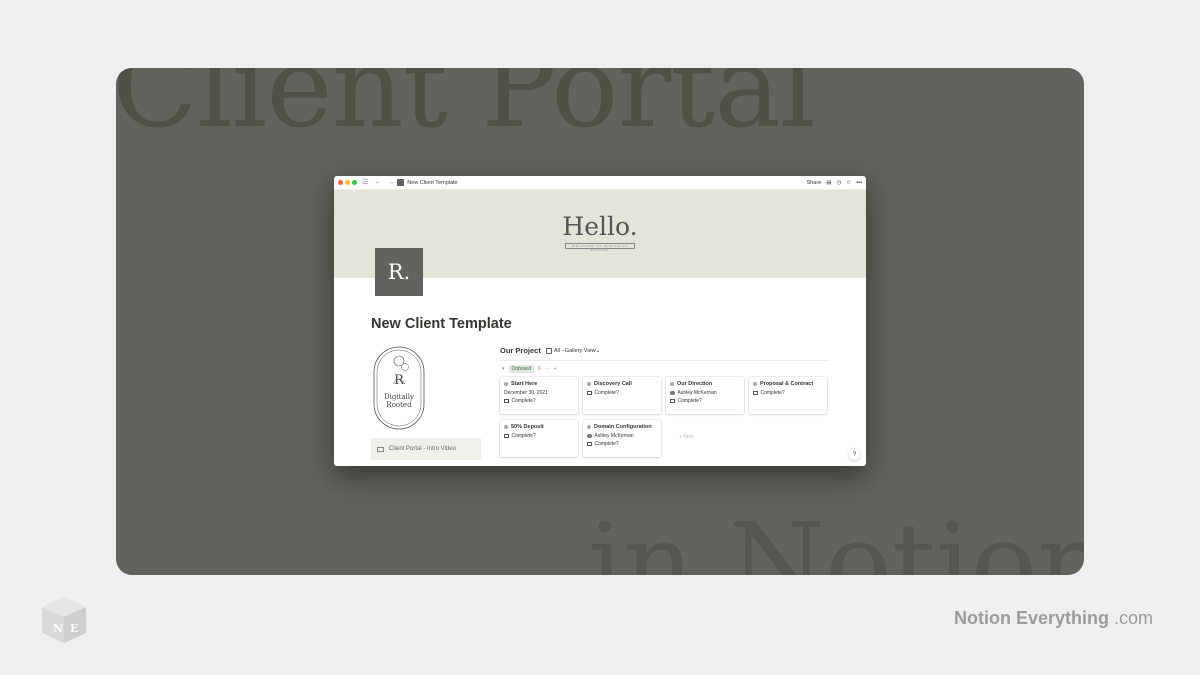 The height and width of the screenshot is (675, 1200). I want to click on database-divider, so click(665, 360).